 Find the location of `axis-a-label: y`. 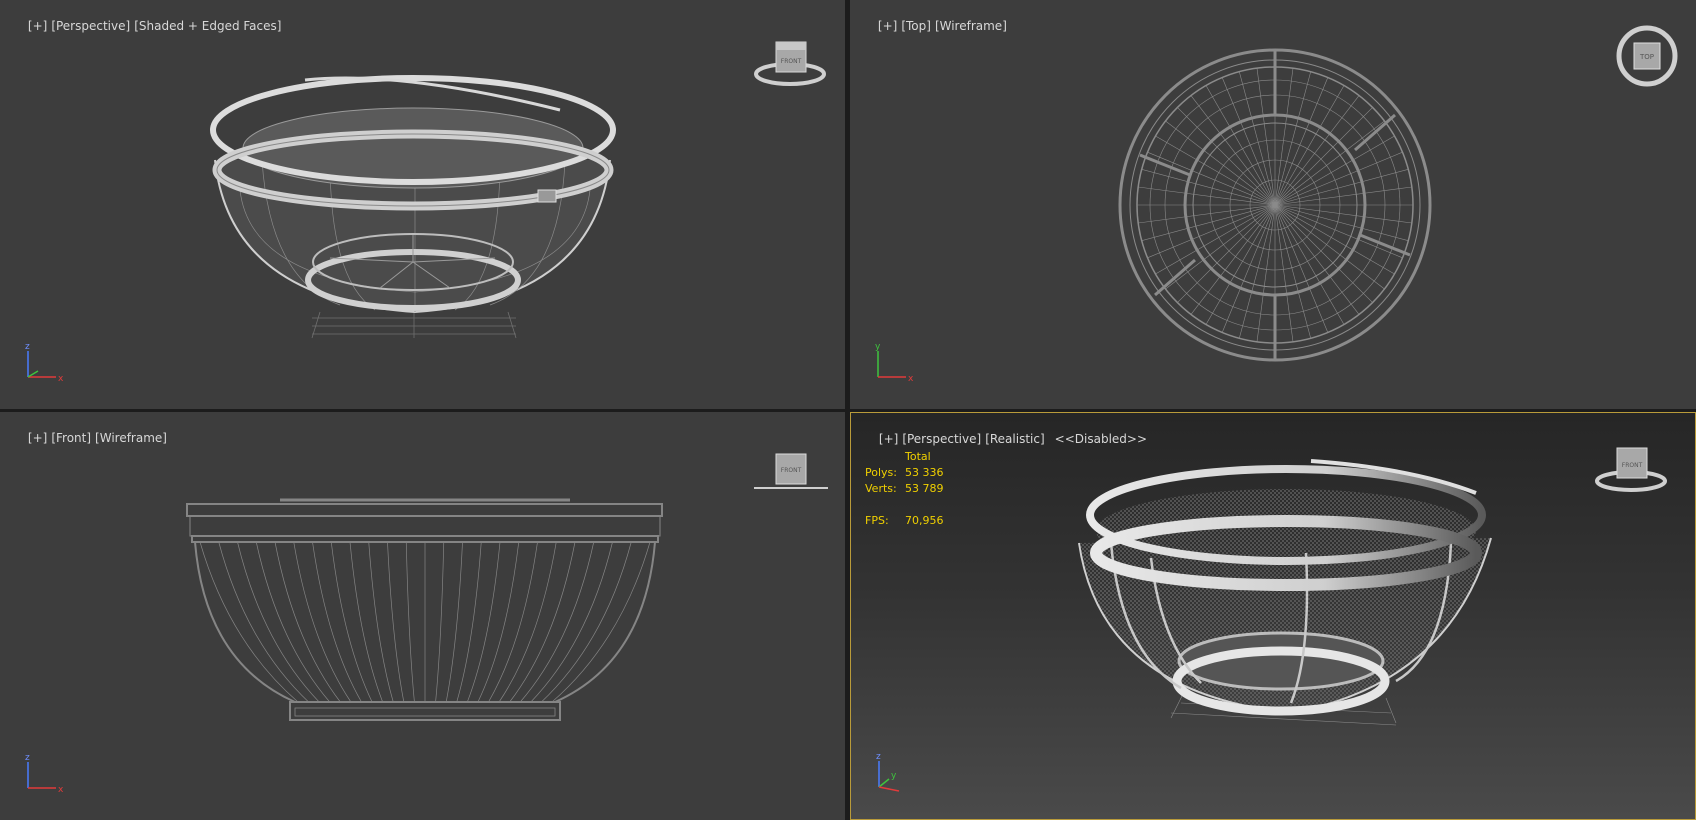

axis-a-label: y is located at coordinates (878, 347).